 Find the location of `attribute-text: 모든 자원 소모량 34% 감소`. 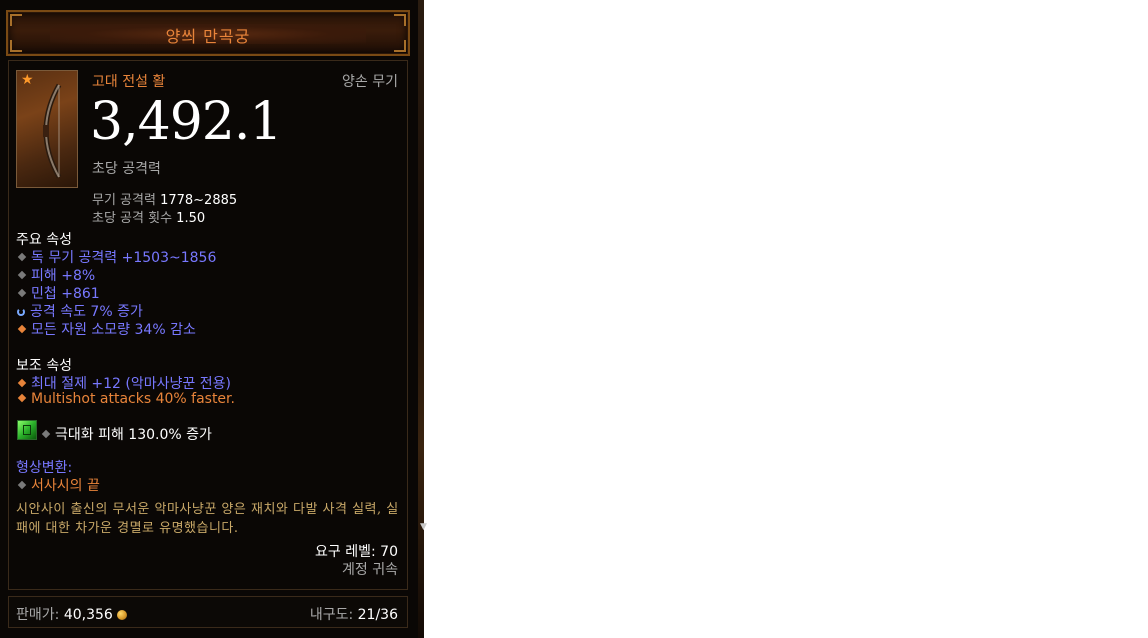

attribute-text: 모든 자원 소모량 34% 감소 is located at coordinates (113, 330).